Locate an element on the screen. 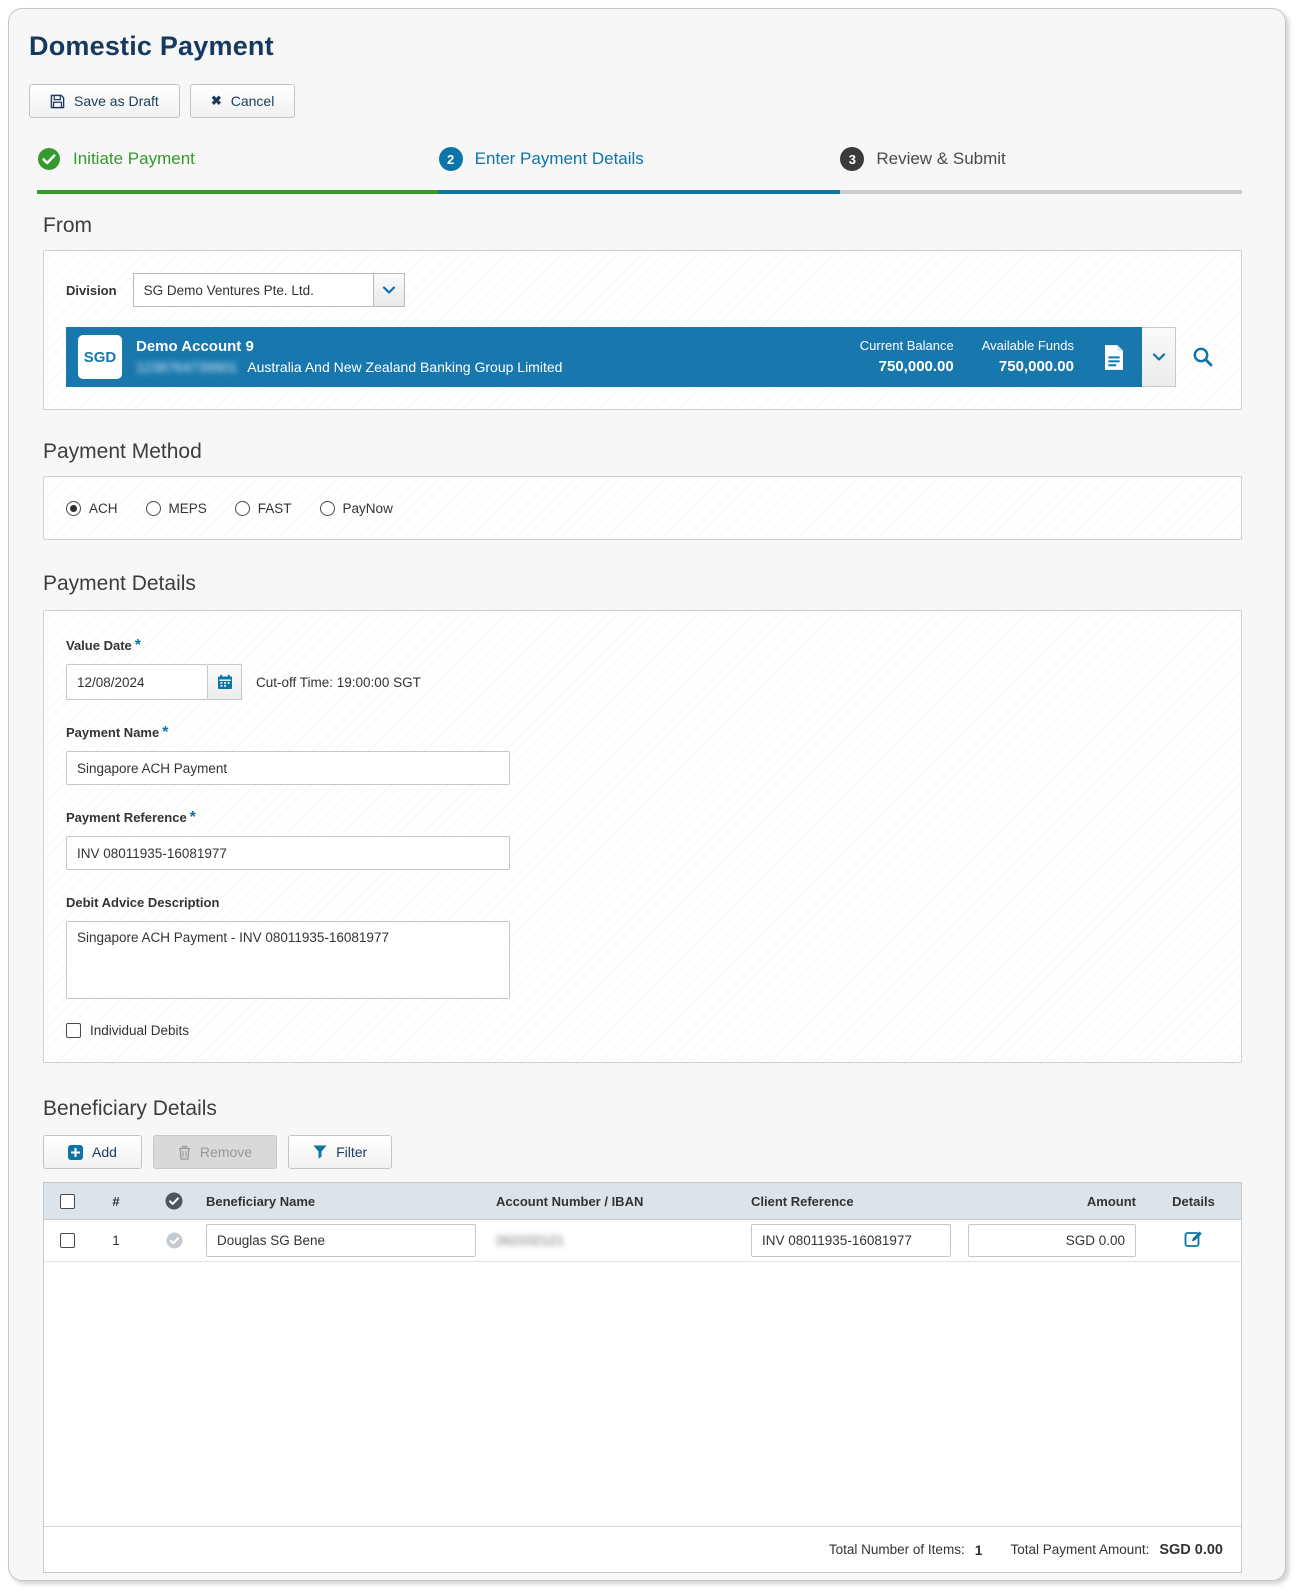 The width and height of the screenshot is (1294, 1589). step-bar-active is located at coordinates (639, 192).